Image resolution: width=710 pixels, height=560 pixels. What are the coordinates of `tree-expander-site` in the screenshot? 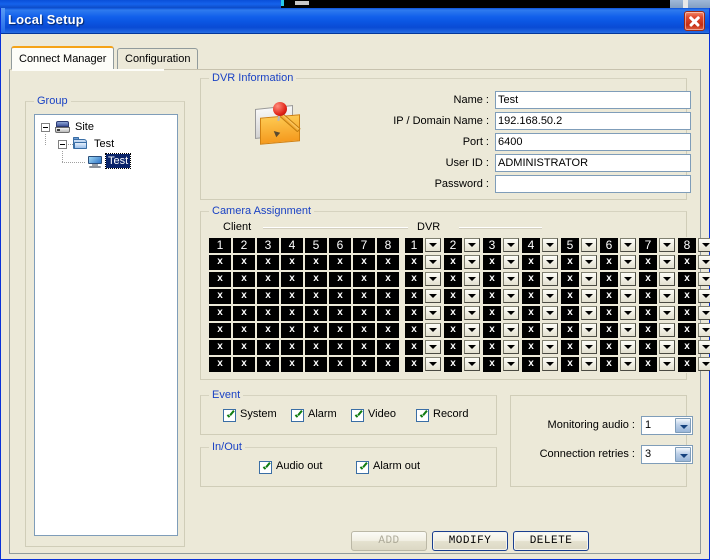 It's located at (45, 127).